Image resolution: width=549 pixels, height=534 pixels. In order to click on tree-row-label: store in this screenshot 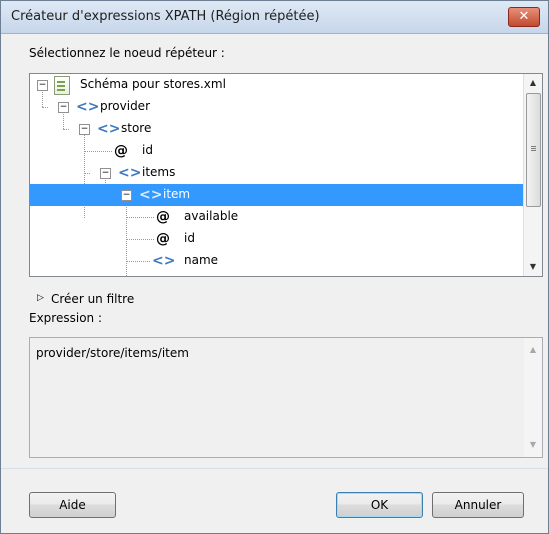, I will do `click(136, 128)`.